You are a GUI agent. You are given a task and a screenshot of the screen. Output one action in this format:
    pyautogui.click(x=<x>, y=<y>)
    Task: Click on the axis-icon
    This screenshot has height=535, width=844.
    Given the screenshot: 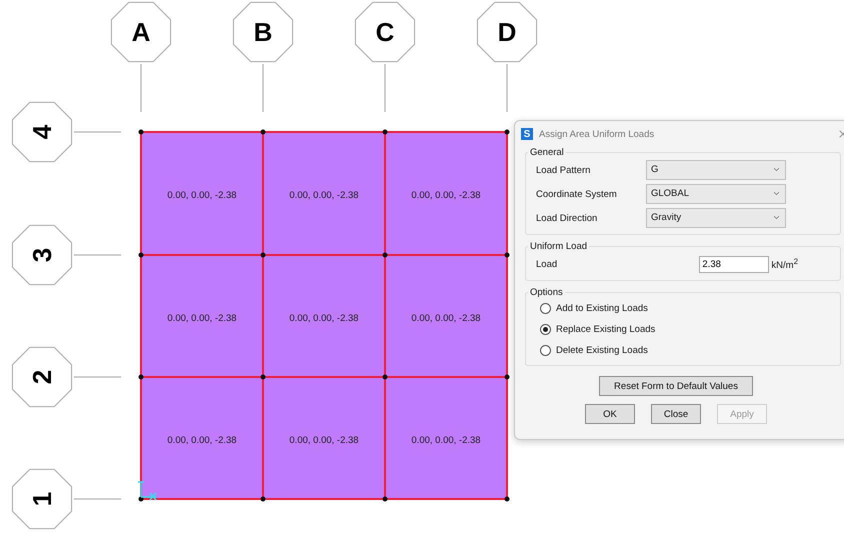 What is the action you would take?
    pyautogui.click(x=147, y=491)
    